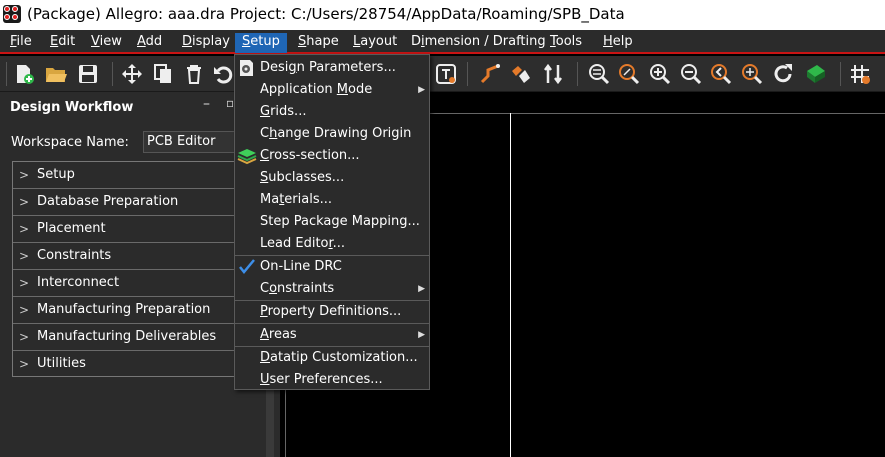 Image resolution: width=885 pixels, height=457 pixels. I want to click on save-icon, so click(88, 74).